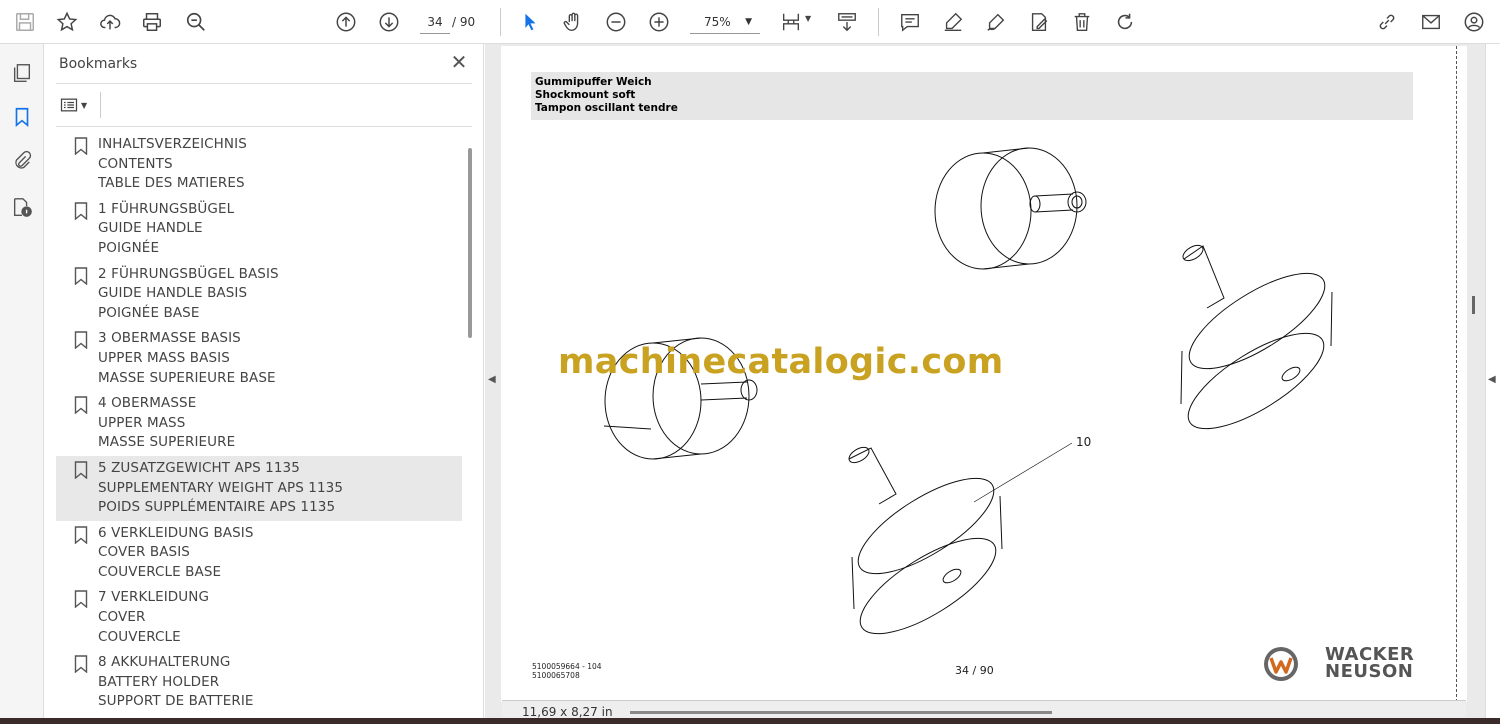 Image resolution: width=1500 pixels, height=724 pixels. Describe the element at coordinates (841, 712) in the screenshot. I see `horizontal-scrollbar` at that location.